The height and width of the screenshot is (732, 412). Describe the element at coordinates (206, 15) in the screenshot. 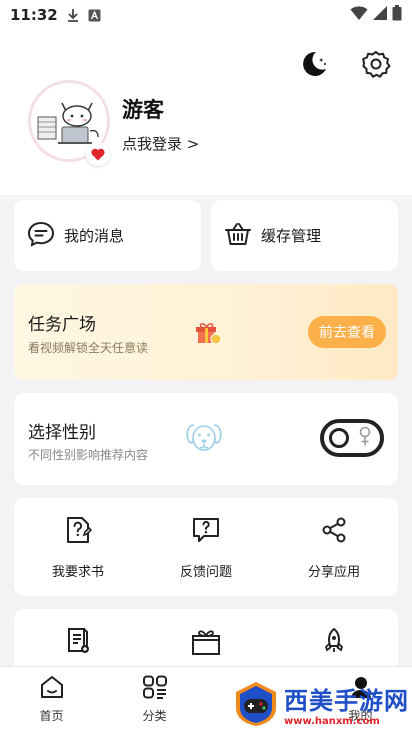

I see `status-bar: 11:32` at that location.